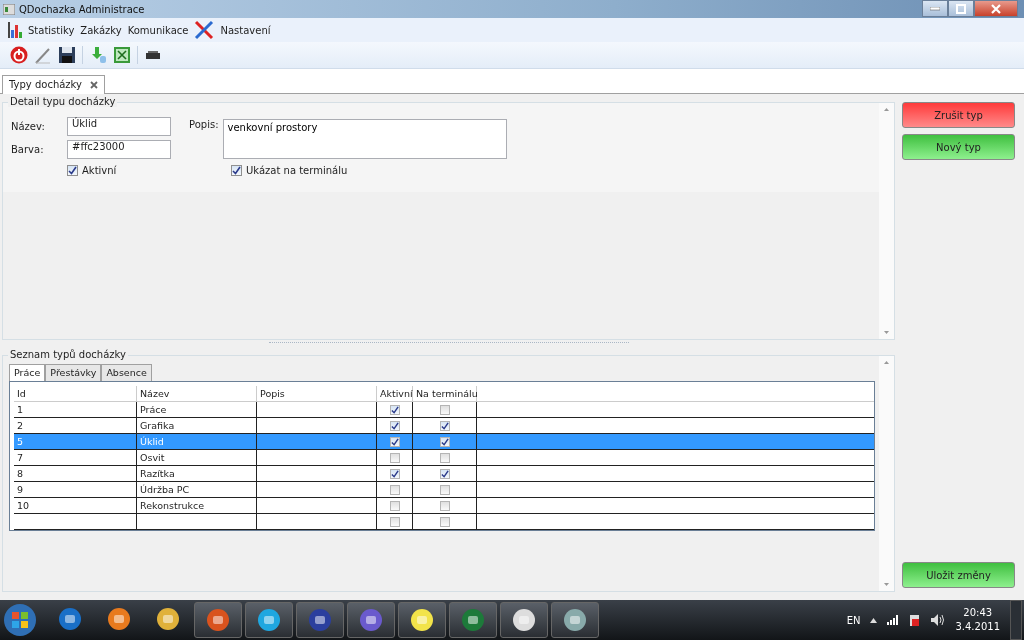  I want to click on description-field: venkovní prostory, so click(364, 139).